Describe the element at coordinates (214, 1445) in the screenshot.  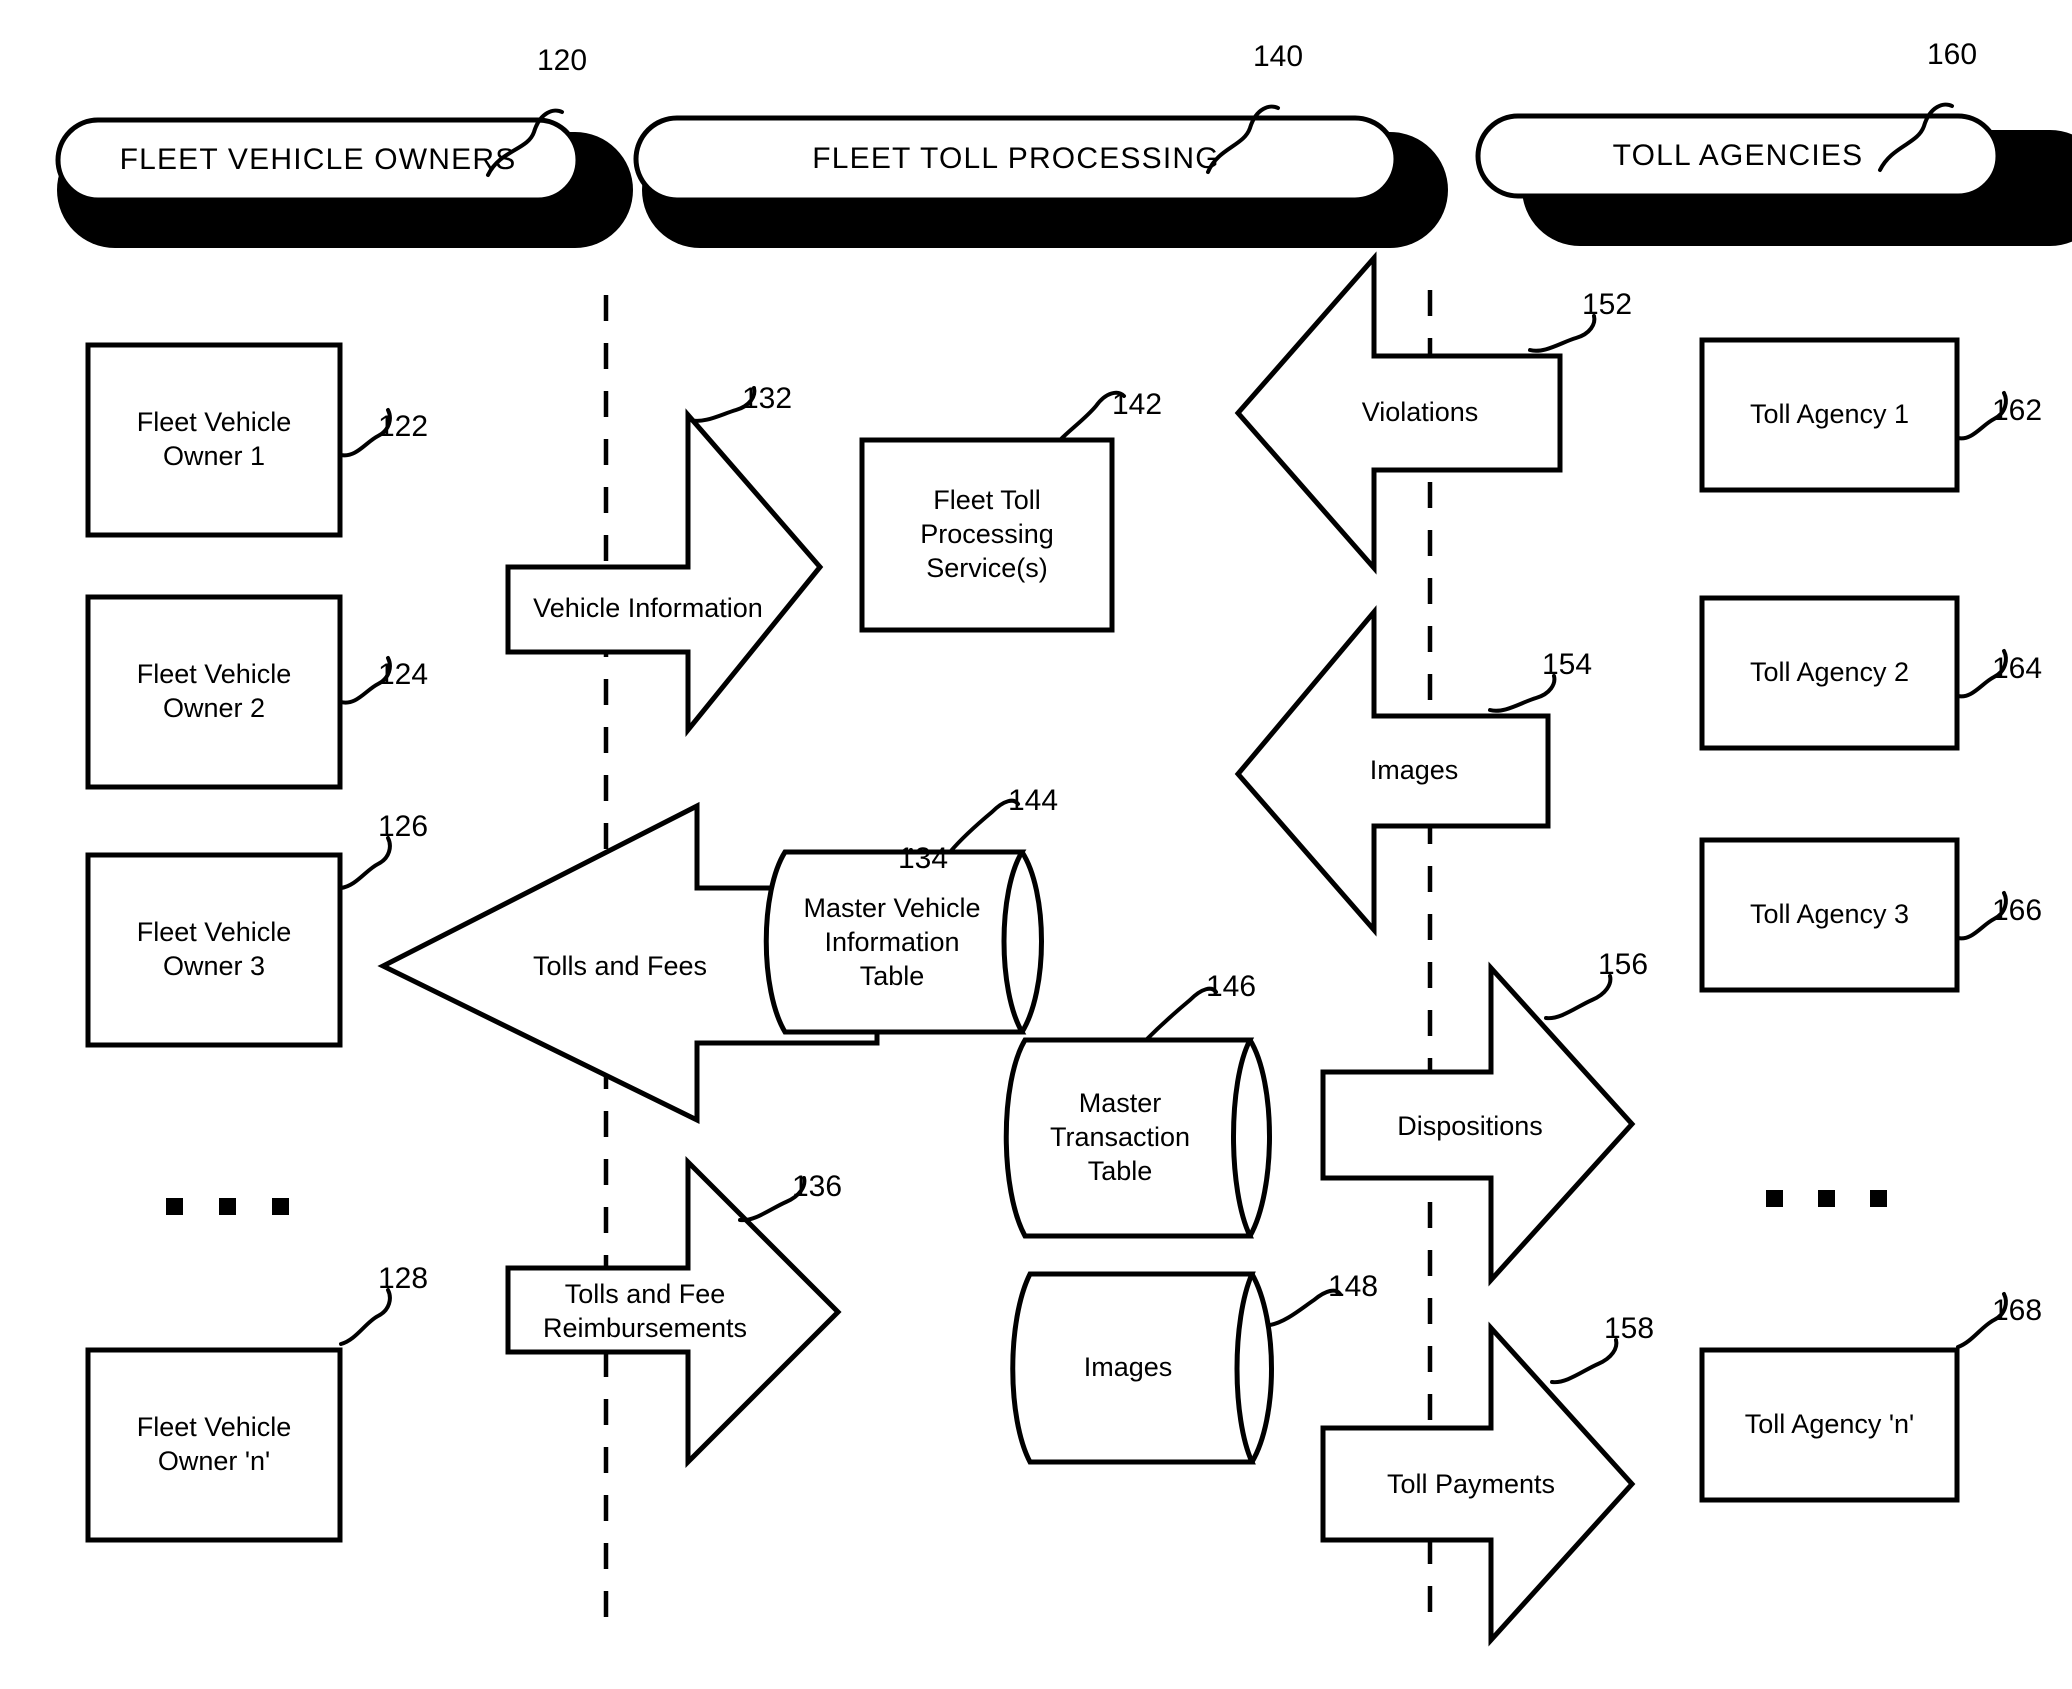
I see `owner-box-n` at that location.